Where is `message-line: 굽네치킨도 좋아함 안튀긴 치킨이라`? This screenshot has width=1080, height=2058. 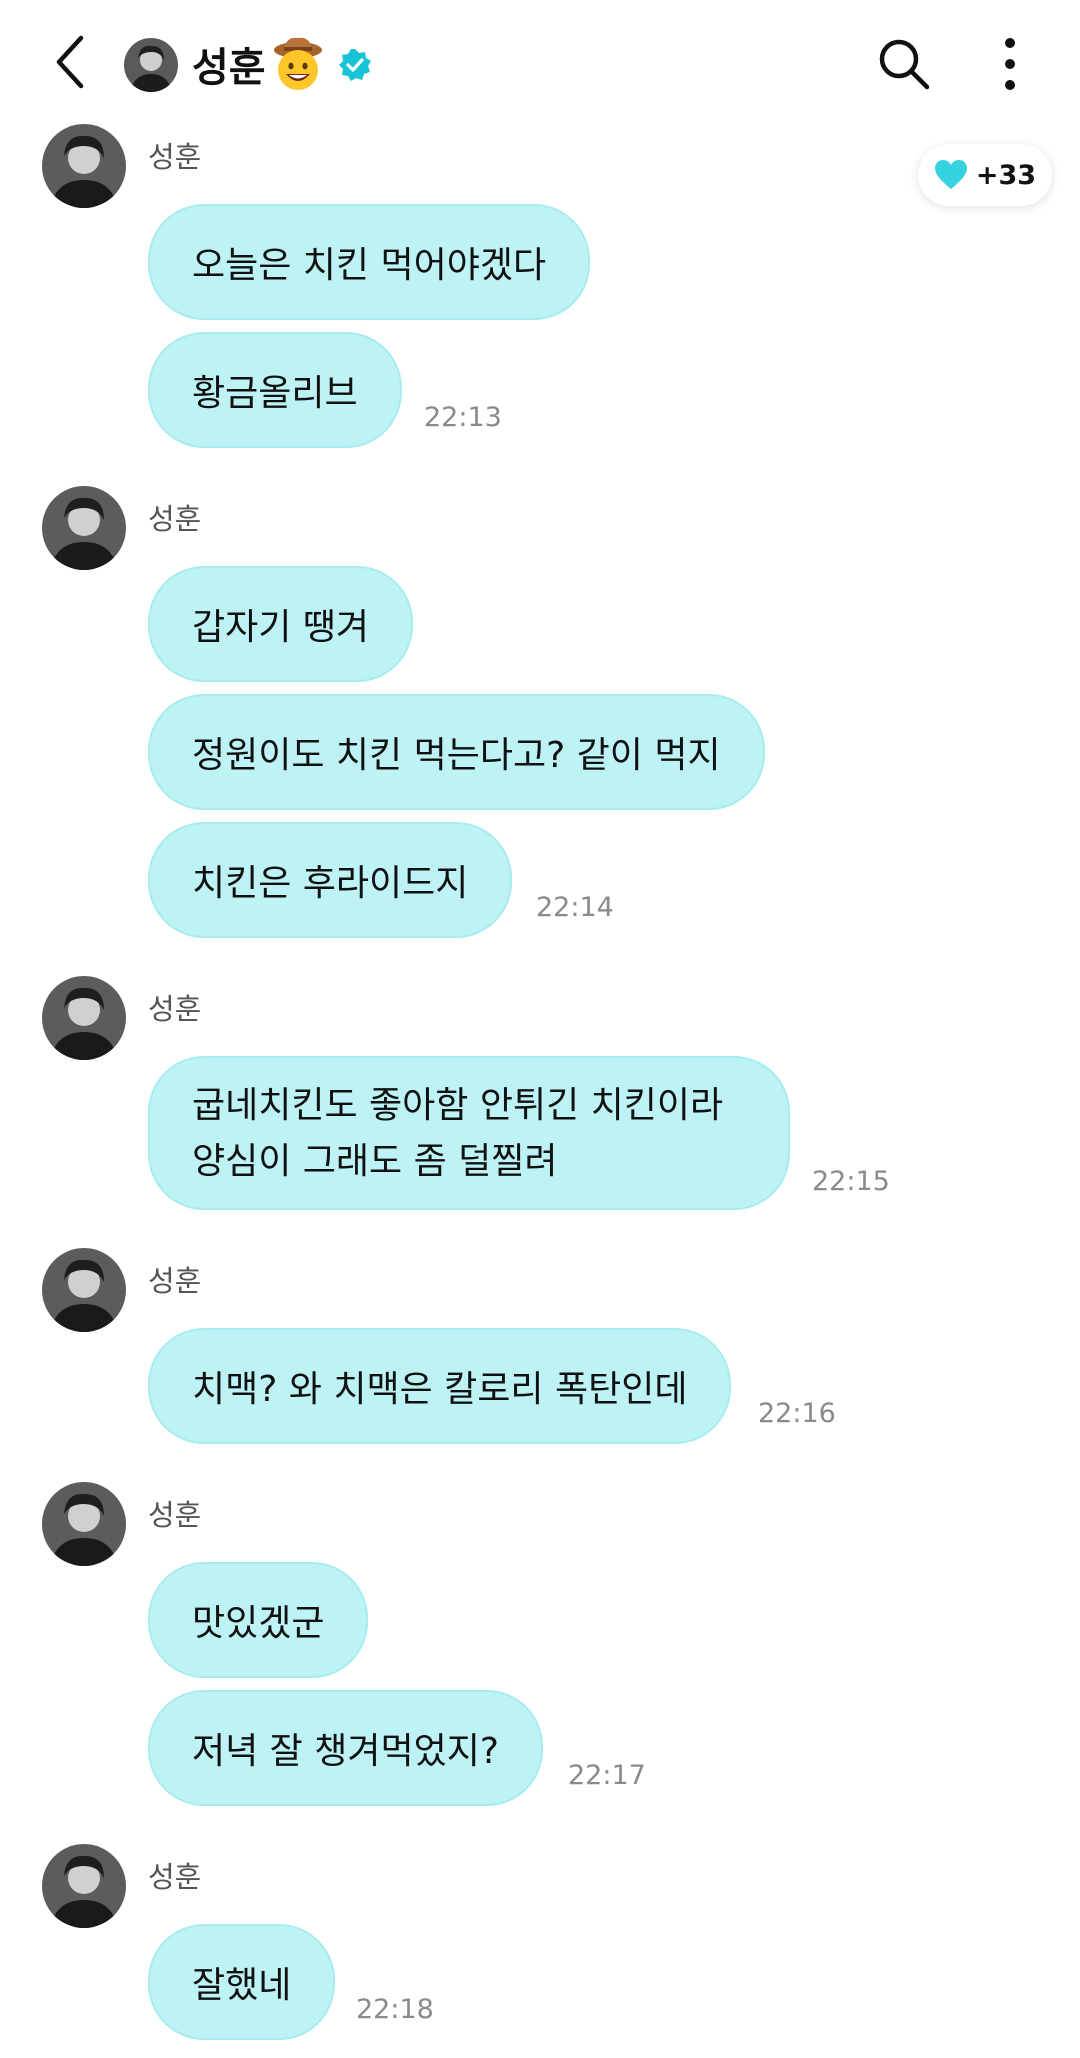 message-line: 굽네치킨도 좋아함 안튀긴 치킨이라 is located at coordinates (458, 1105).